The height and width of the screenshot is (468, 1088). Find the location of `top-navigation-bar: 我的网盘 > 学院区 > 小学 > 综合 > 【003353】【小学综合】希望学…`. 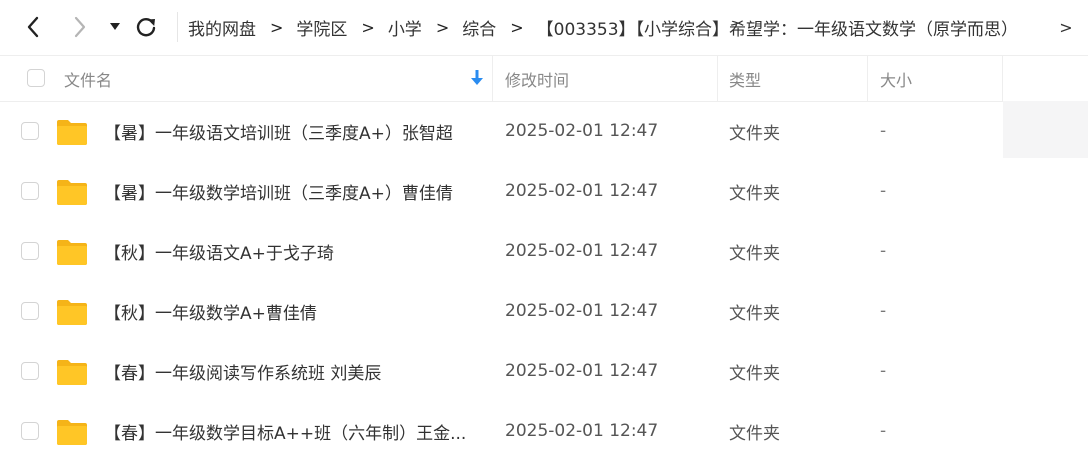

top-navigation-bar: 我的网盘 > 学院区 > 小学 > 综合 > 【003353】【小学综合】希望学… is located at coordinates (544, 27).